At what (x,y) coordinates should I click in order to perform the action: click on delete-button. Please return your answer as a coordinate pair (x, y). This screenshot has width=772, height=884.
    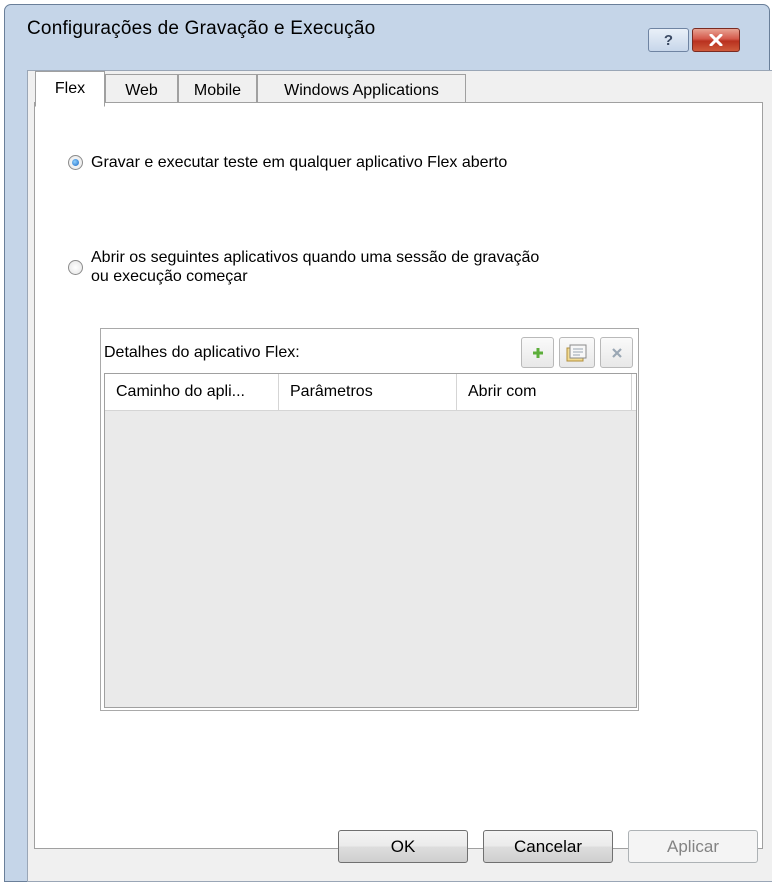
    Looking at the image, I should click on (616, 352).